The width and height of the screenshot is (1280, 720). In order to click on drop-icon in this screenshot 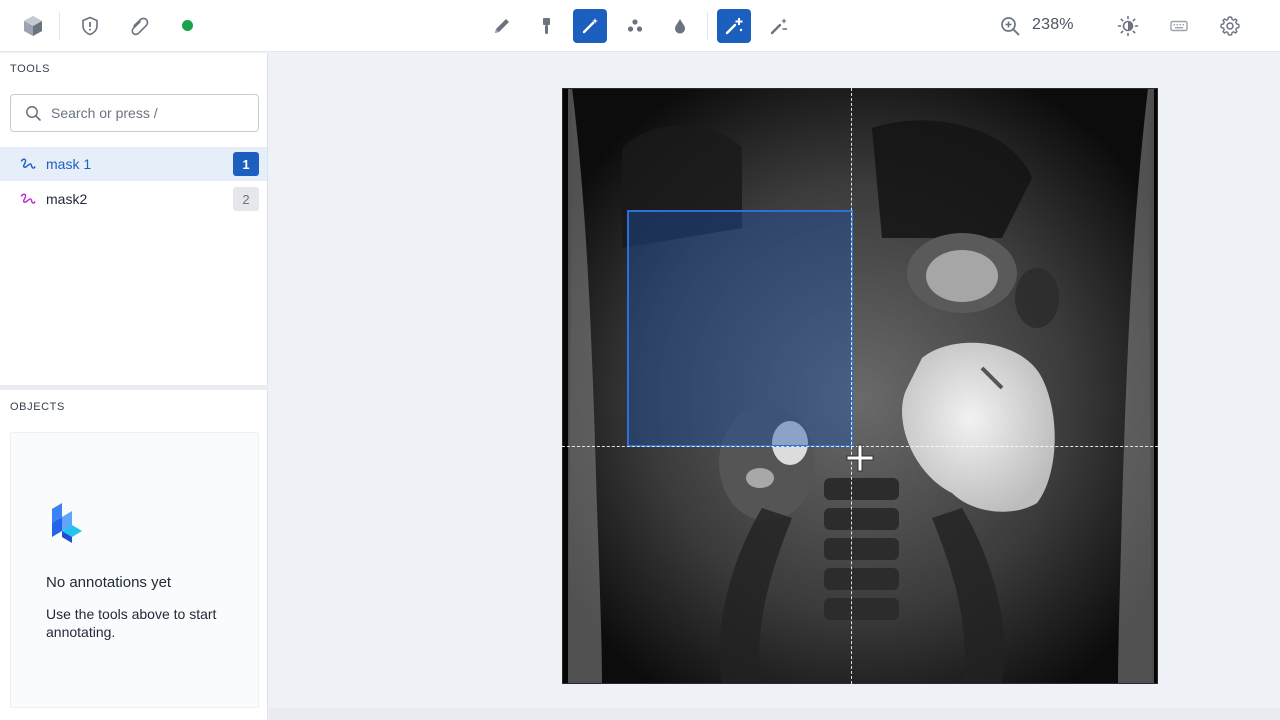, I will do `click(680, 26)`.